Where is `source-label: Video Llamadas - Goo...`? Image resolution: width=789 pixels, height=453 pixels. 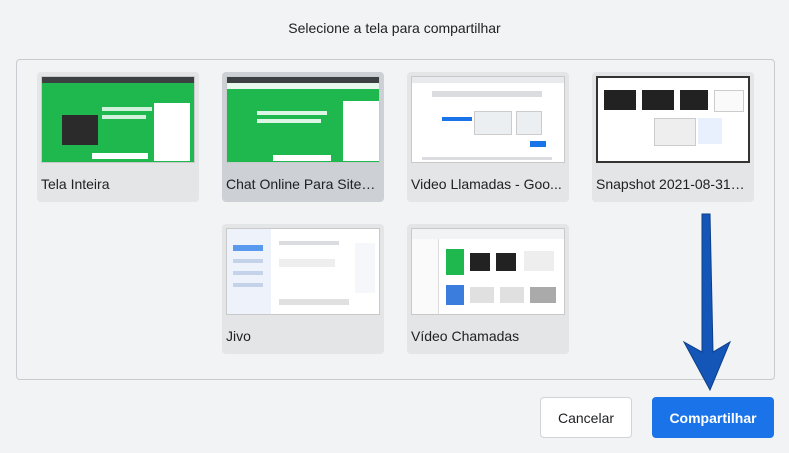 source-label: Video Llamadas - Goo... is located at coordinates (486, 184).